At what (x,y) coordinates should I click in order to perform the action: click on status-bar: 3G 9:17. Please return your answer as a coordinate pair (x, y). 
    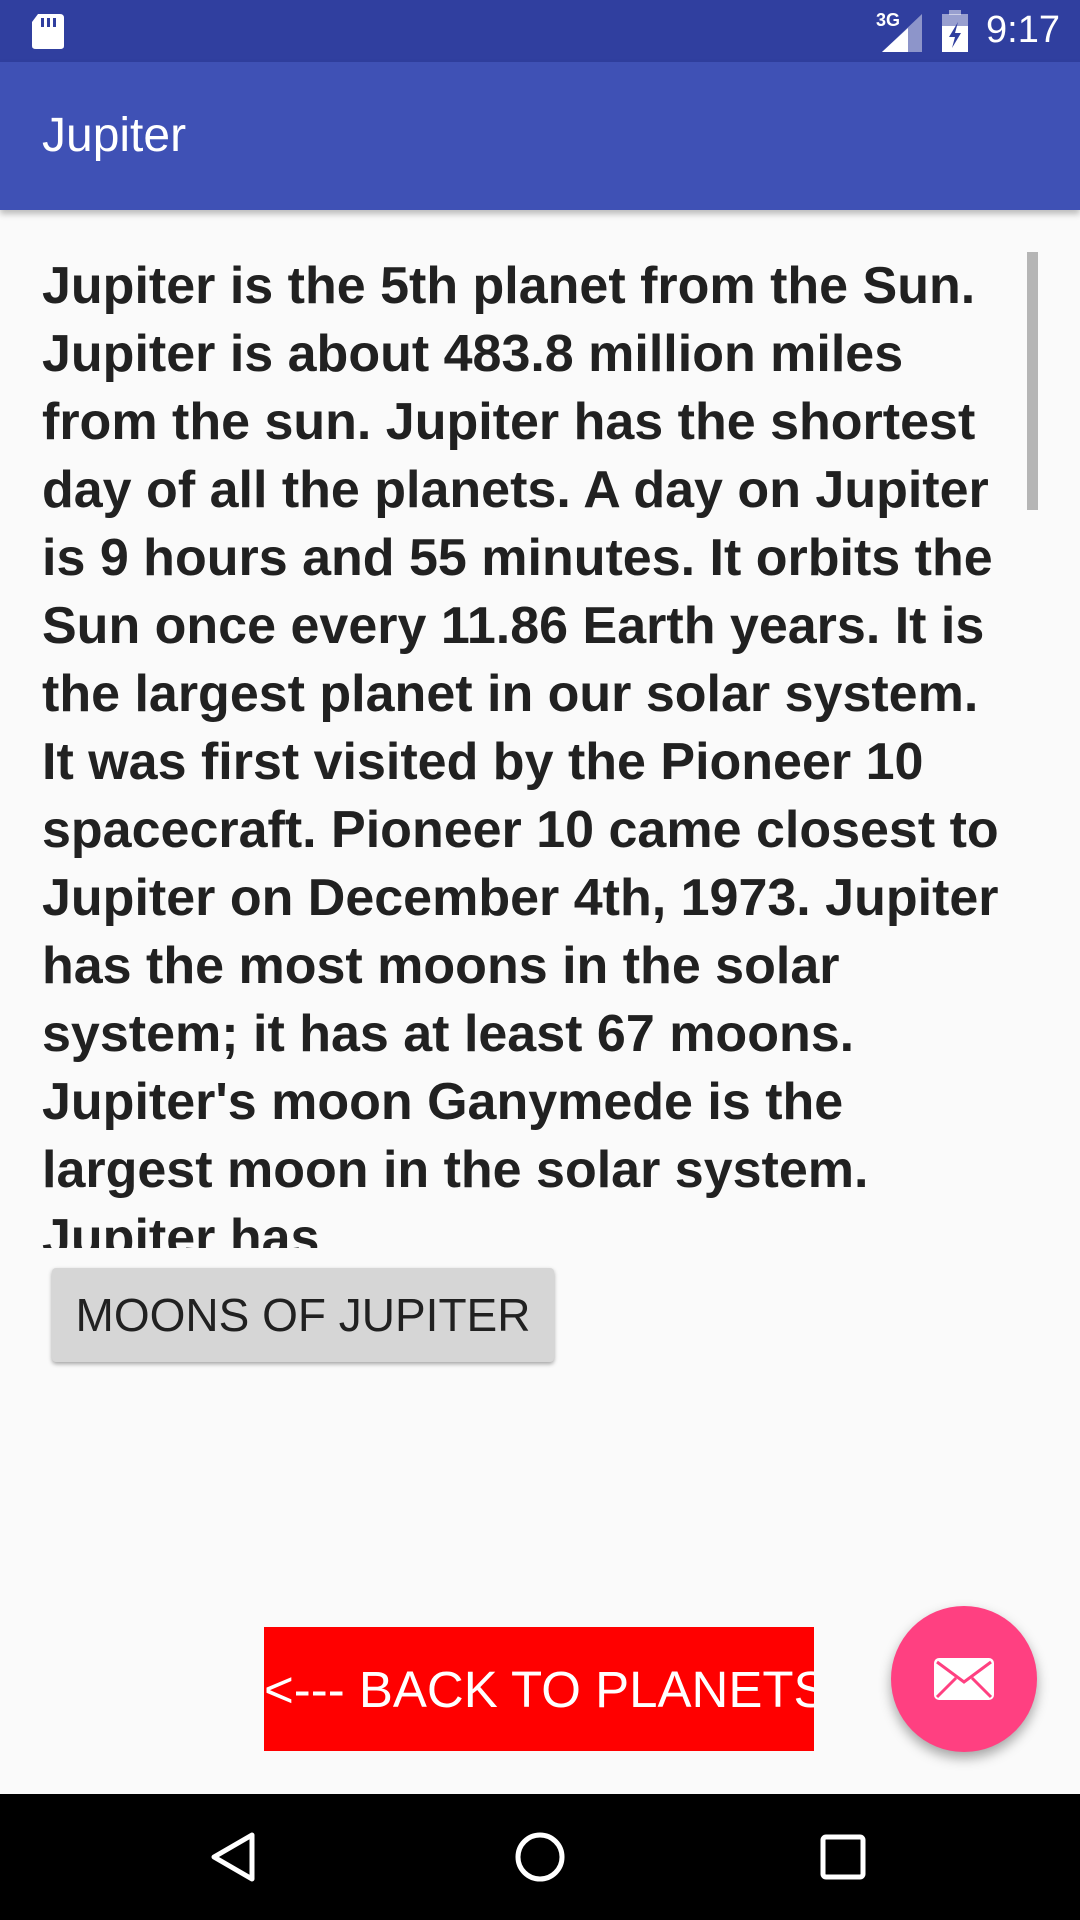
    Looking at the image, I should click on (540, 31).